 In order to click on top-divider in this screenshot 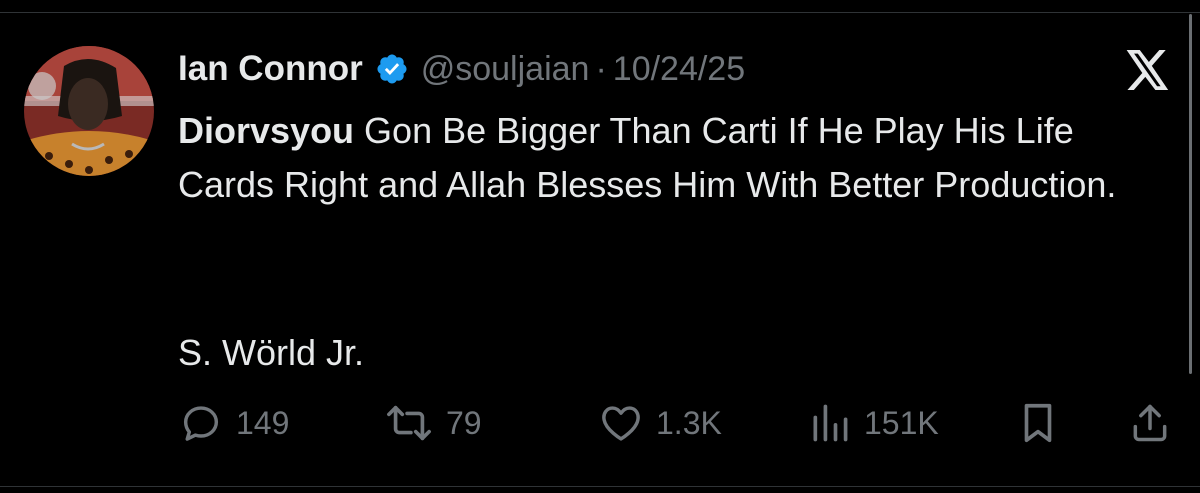, I will do `click(600, 6)`.